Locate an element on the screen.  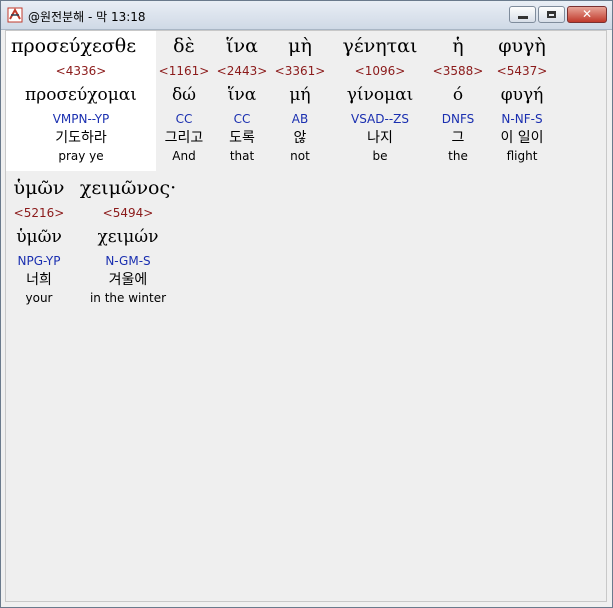
greek-word: προσεύχεσθε is located at coordinates (74, 46).